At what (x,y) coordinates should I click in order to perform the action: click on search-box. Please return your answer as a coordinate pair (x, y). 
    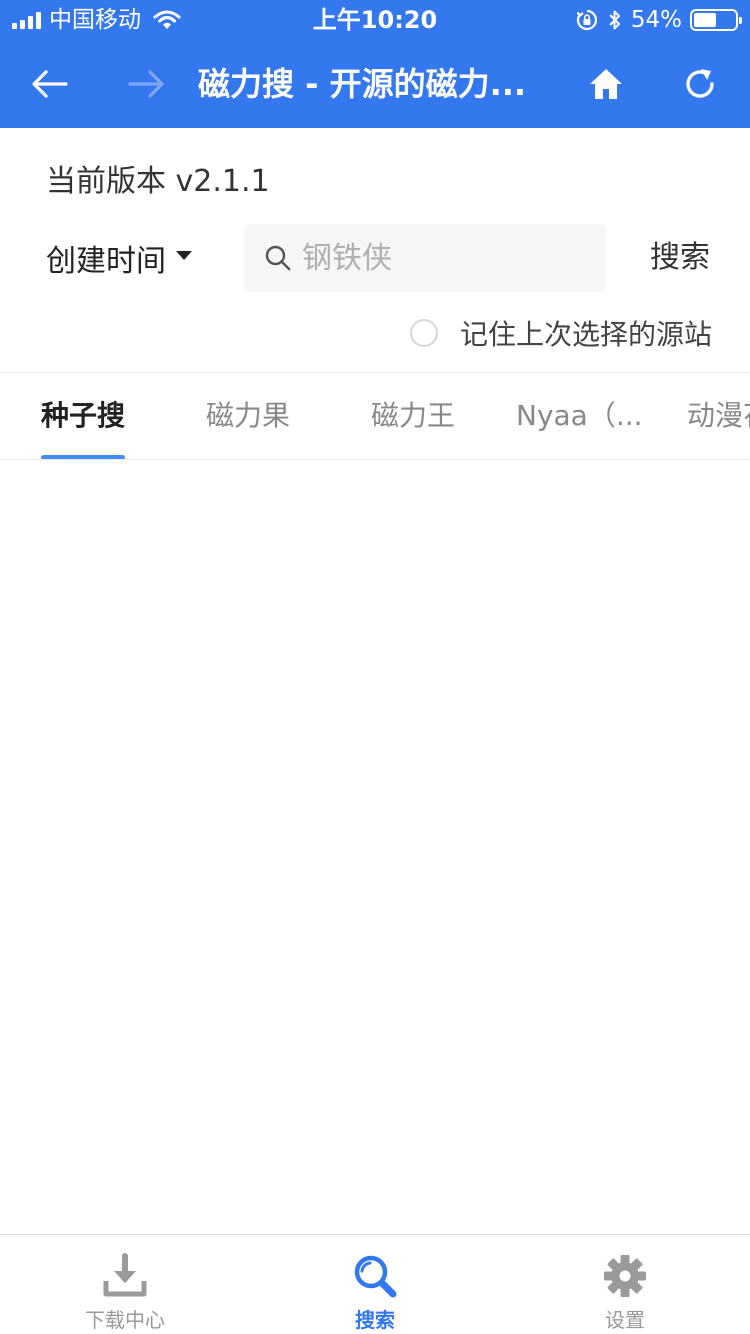
    Looking at the image, I should click on (425, 258).